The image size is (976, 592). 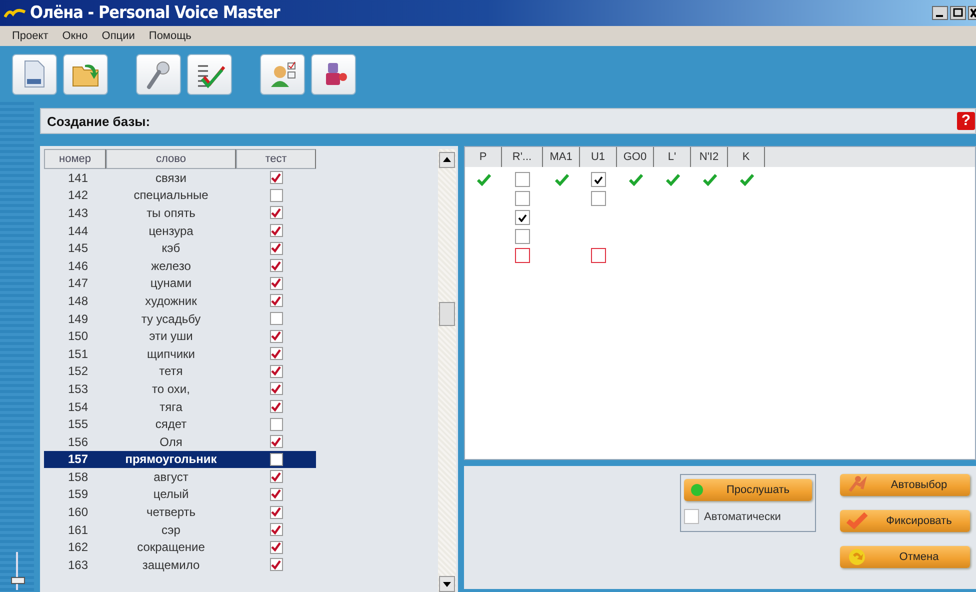 I want to click on menu-item: Опции, so click(x=118, y=36).